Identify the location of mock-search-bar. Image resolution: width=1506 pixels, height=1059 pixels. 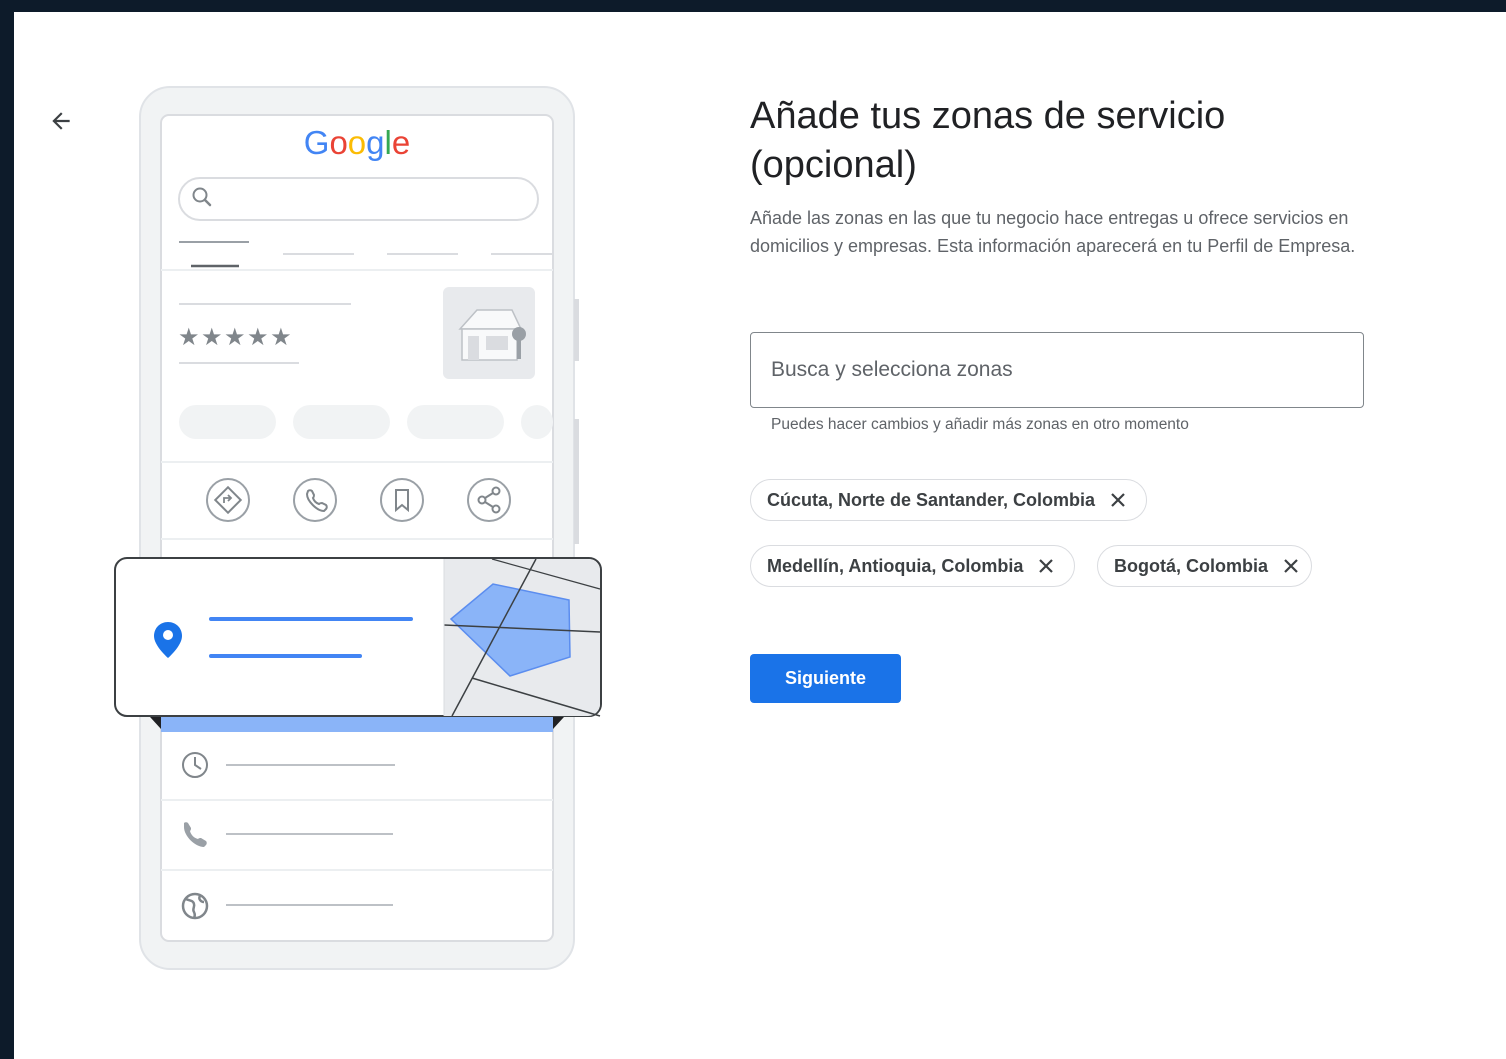
(358, 199).